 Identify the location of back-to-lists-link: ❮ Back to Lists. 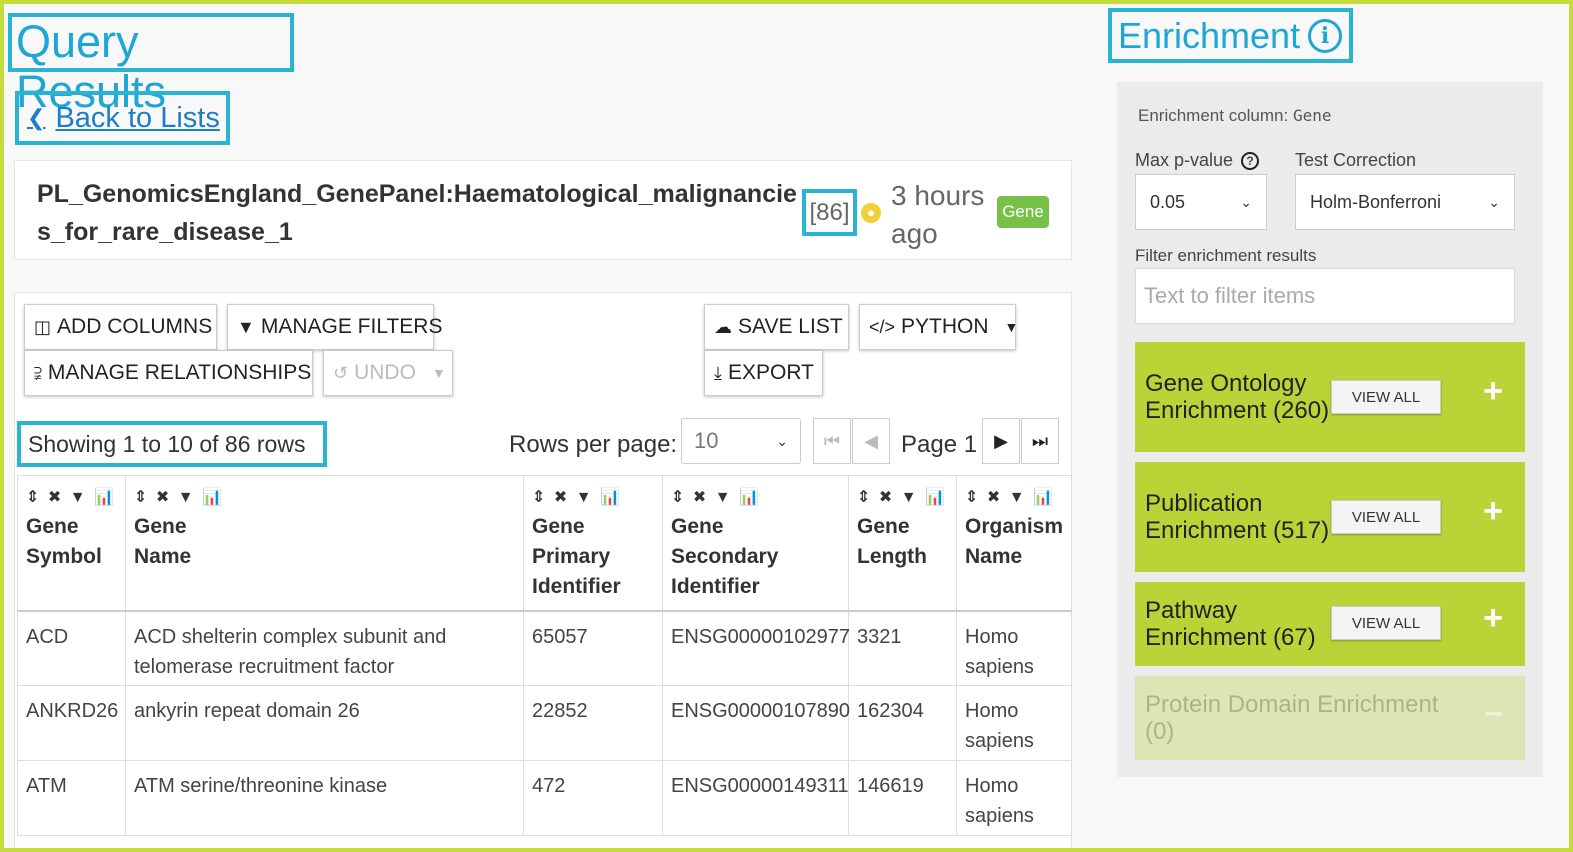
(122, 118).